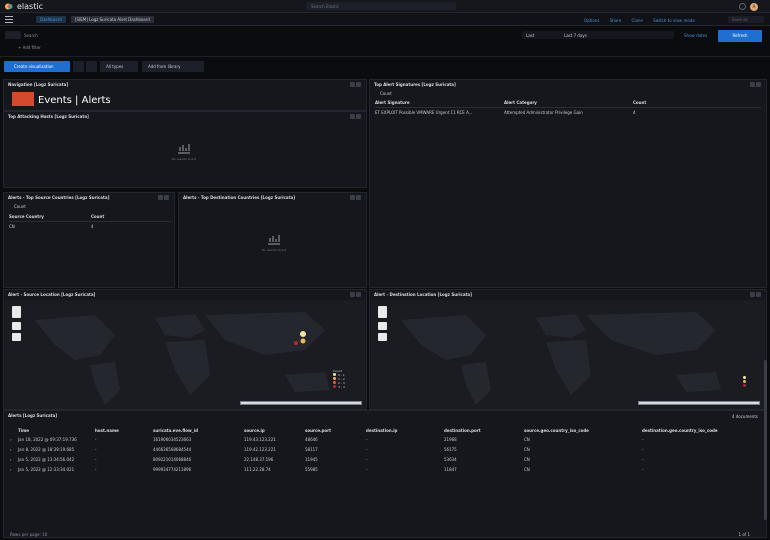 The image size is (770, 540). Describe the element at coordinates (12, 226) in the screenshot. I see `table-cell: CN` at that location.